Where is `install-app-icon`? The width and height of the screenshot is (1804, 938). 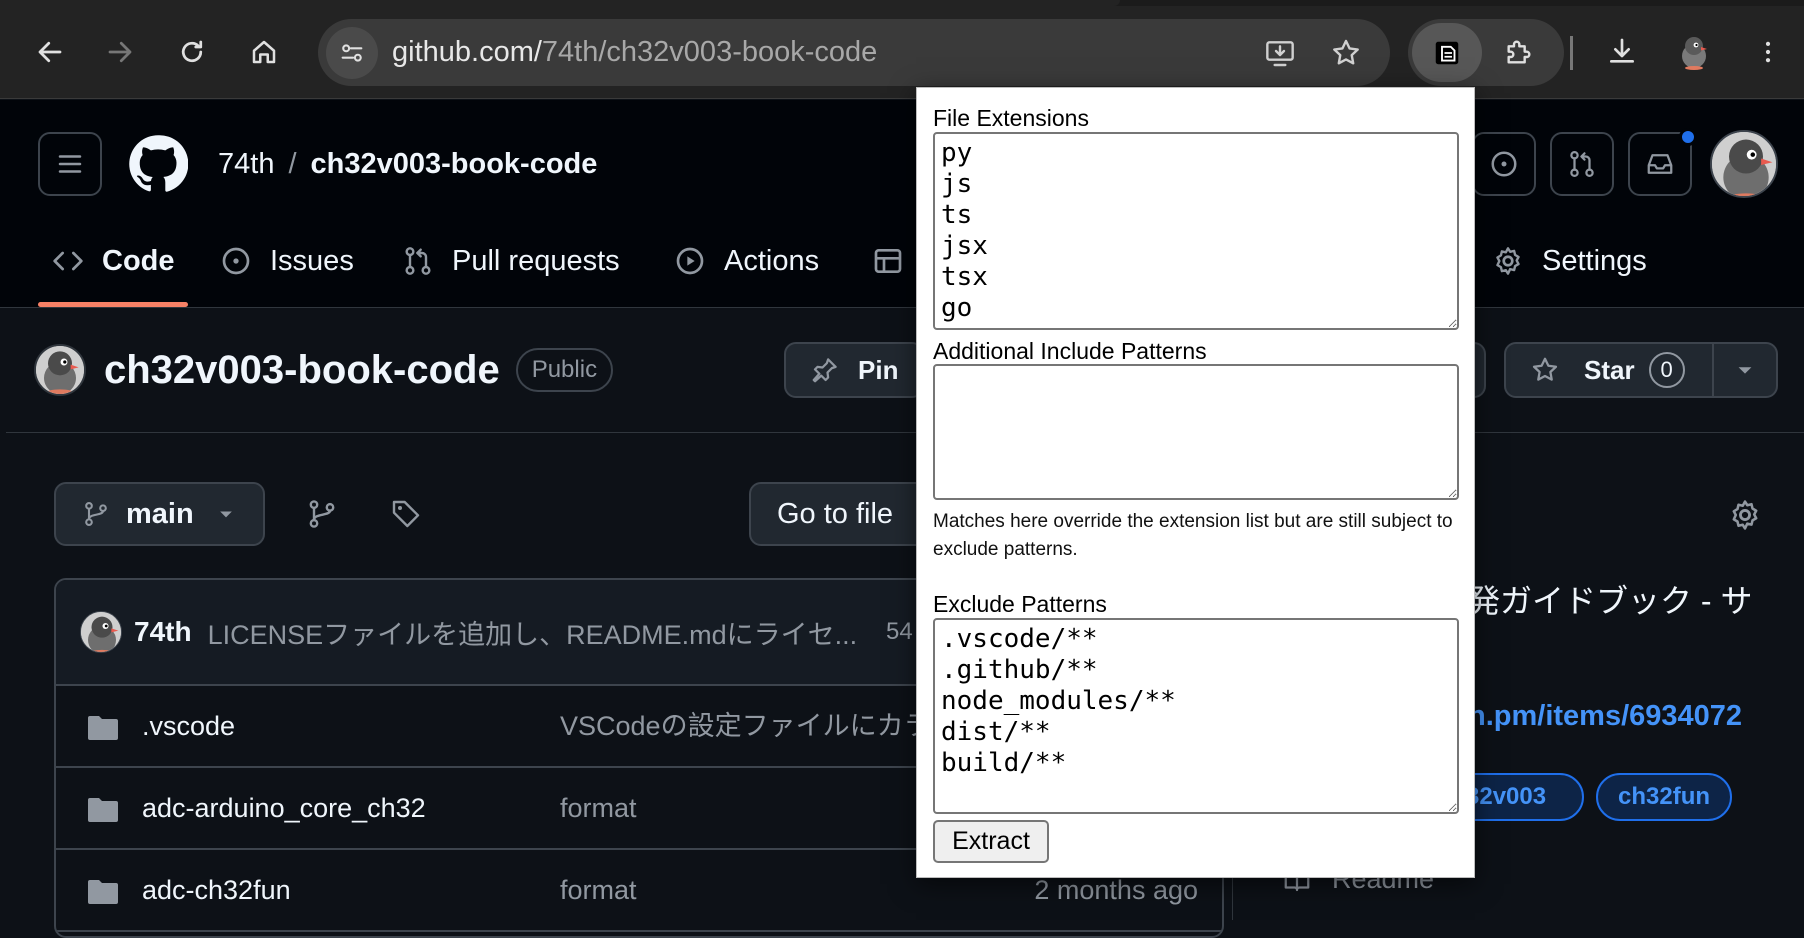
install-app-icon is located at coordinates (1280, 54).